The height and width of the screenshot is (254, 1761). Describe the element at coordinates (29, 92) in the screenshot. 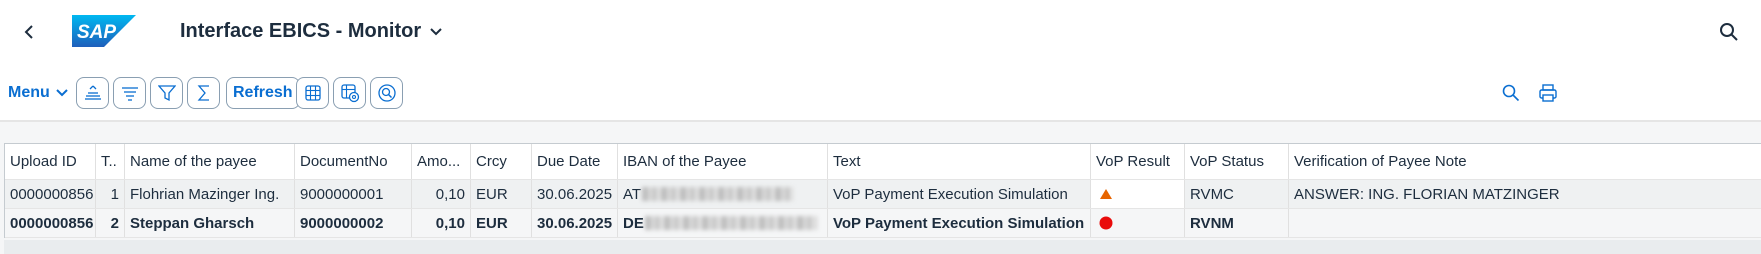

I see `menu-label: Menu` at that location.